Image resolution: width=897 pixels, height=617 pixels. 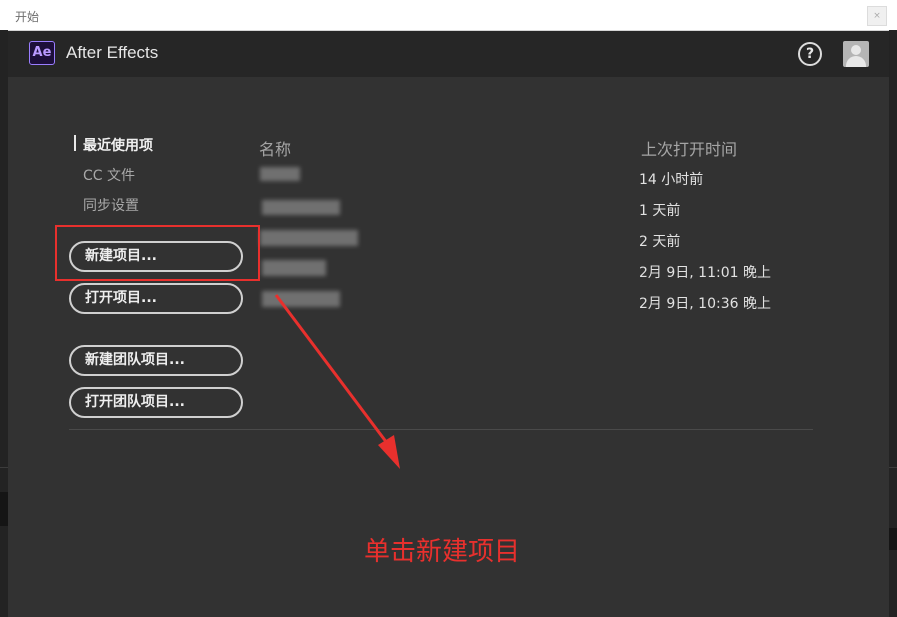 What do you see at coordinates (660, 242) in the screenshot?
I see `recent-time: 2 天前` at bounding box center [660, 242].